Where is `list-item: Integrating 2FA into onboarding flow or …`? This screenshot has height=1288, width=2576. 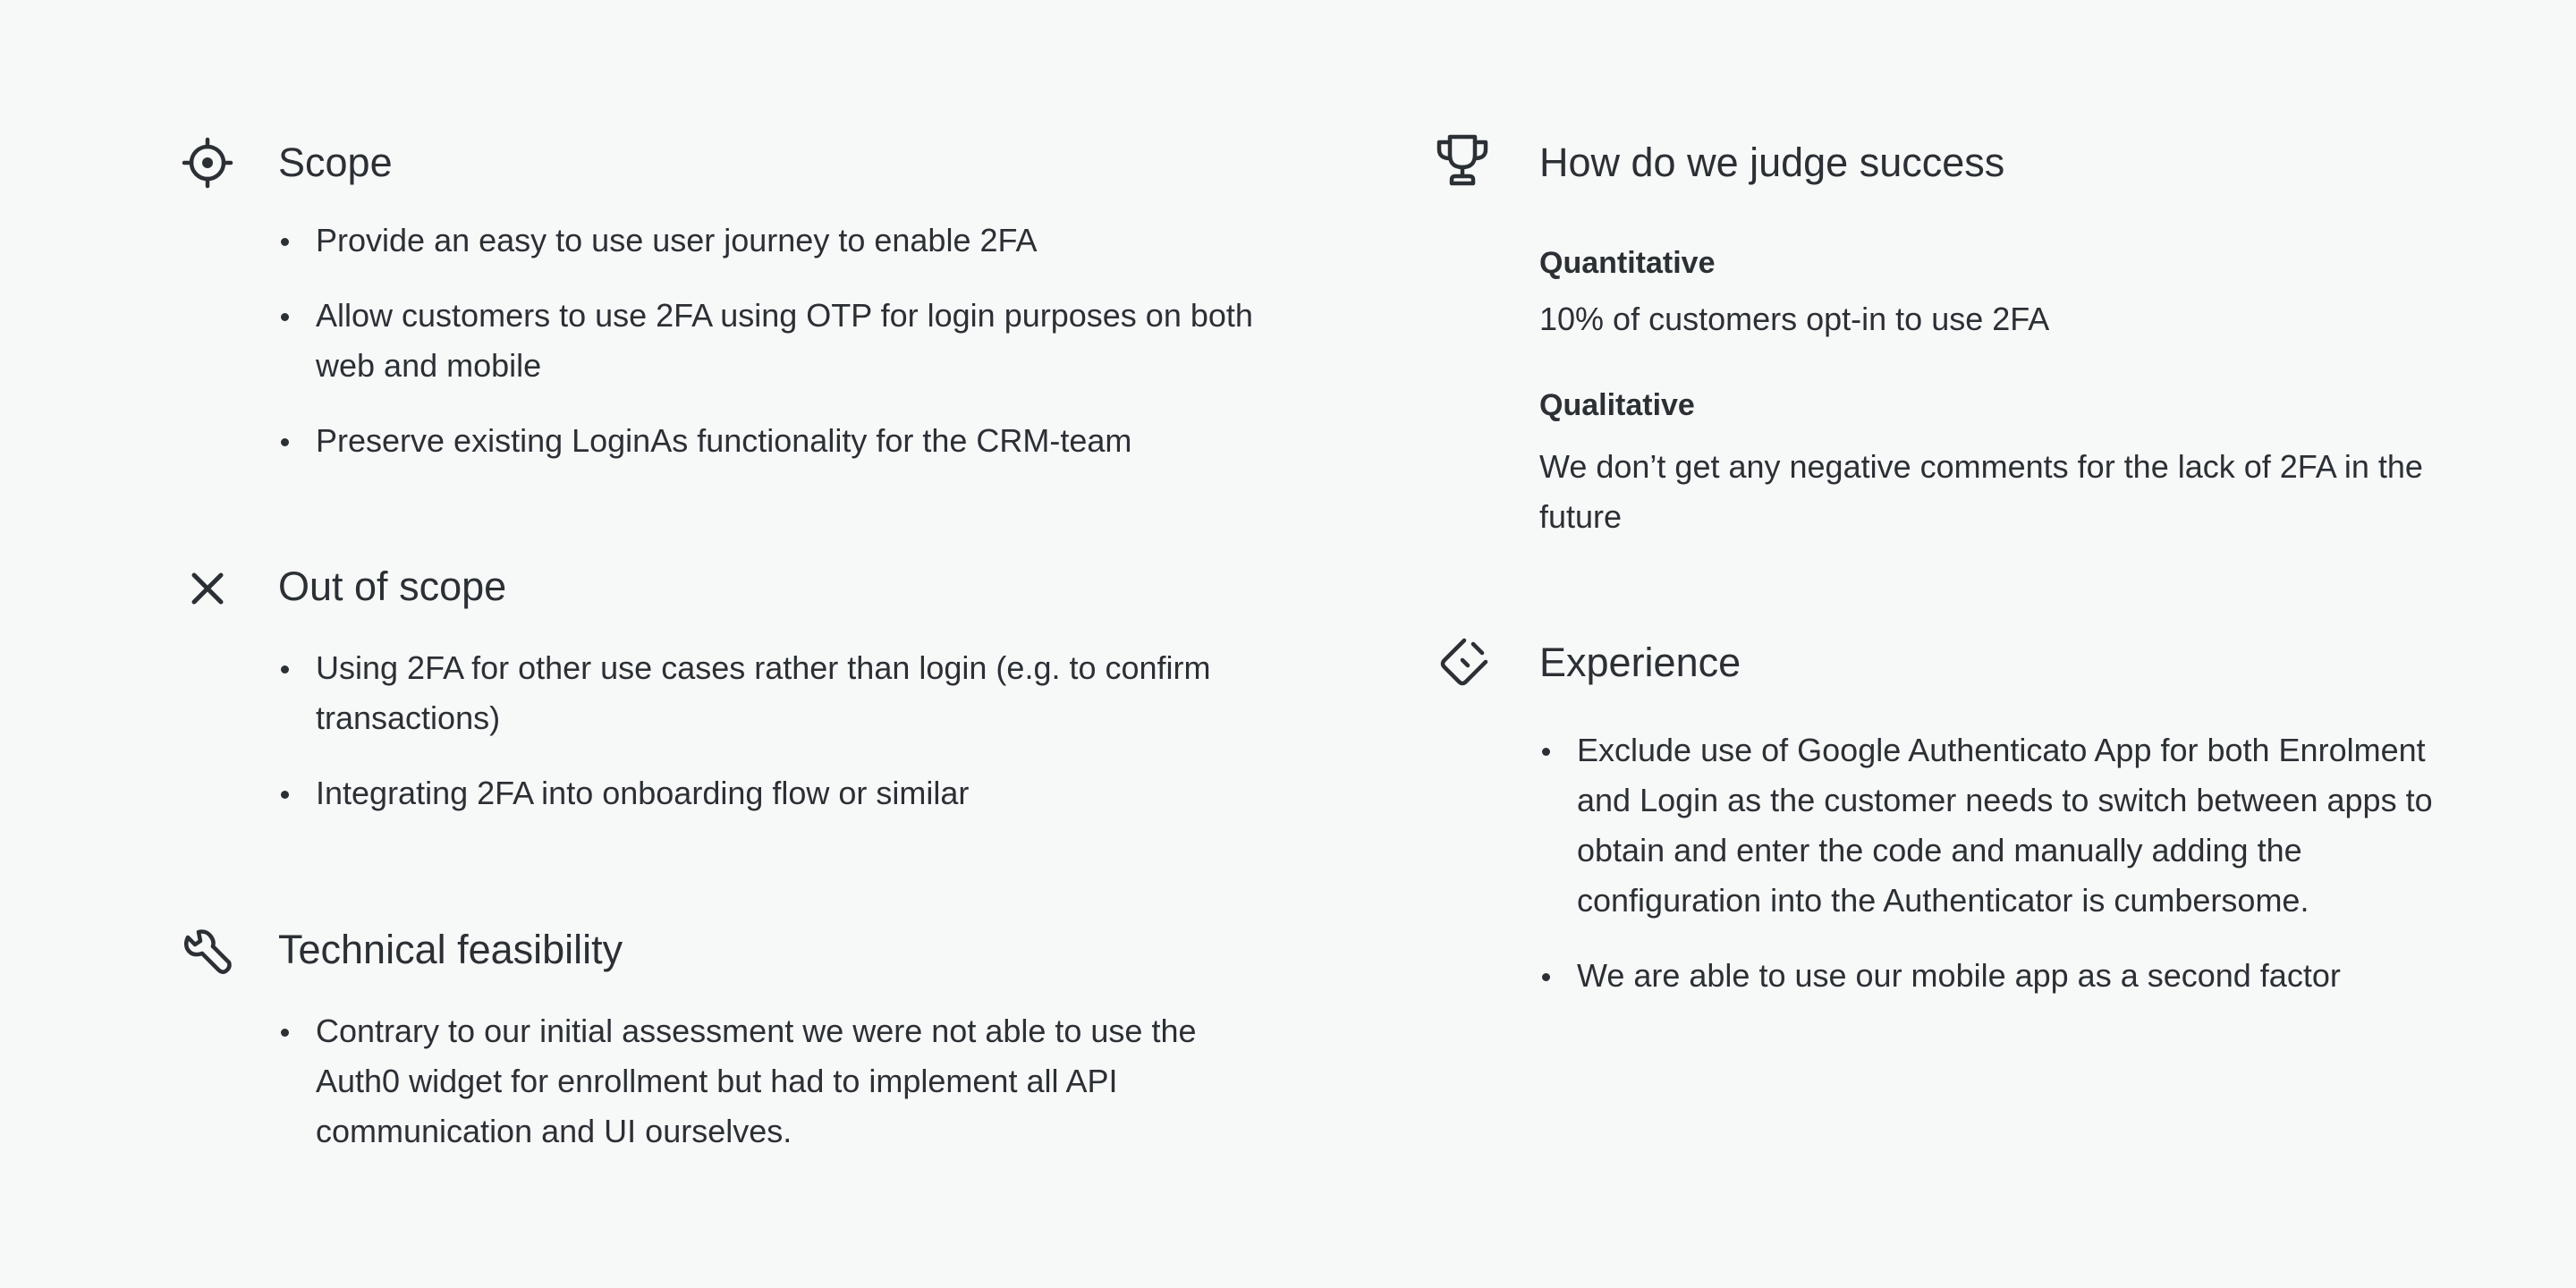 list-item: Integrating 2FA into onboarding flow or … is located at coordinates (774, 793).